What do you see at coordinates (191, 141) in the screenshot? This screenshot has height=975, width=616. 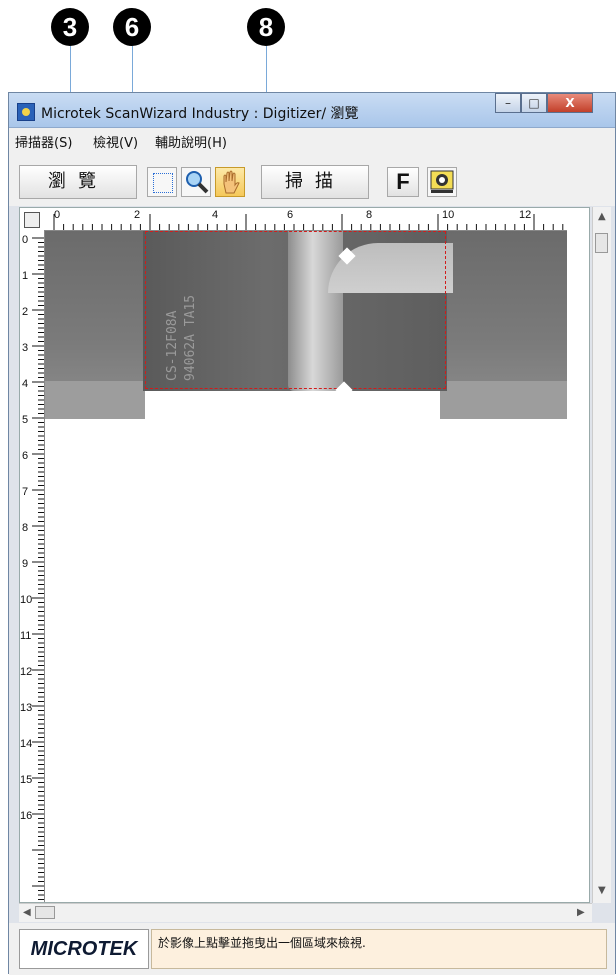 I see `menu-help: 輔助說明(H)` at bounding box center [191, 141].